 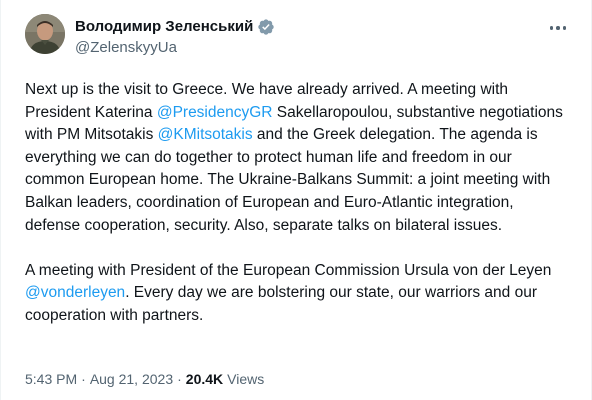 I want to click on views-label: Views, so click(x=246, y=379).